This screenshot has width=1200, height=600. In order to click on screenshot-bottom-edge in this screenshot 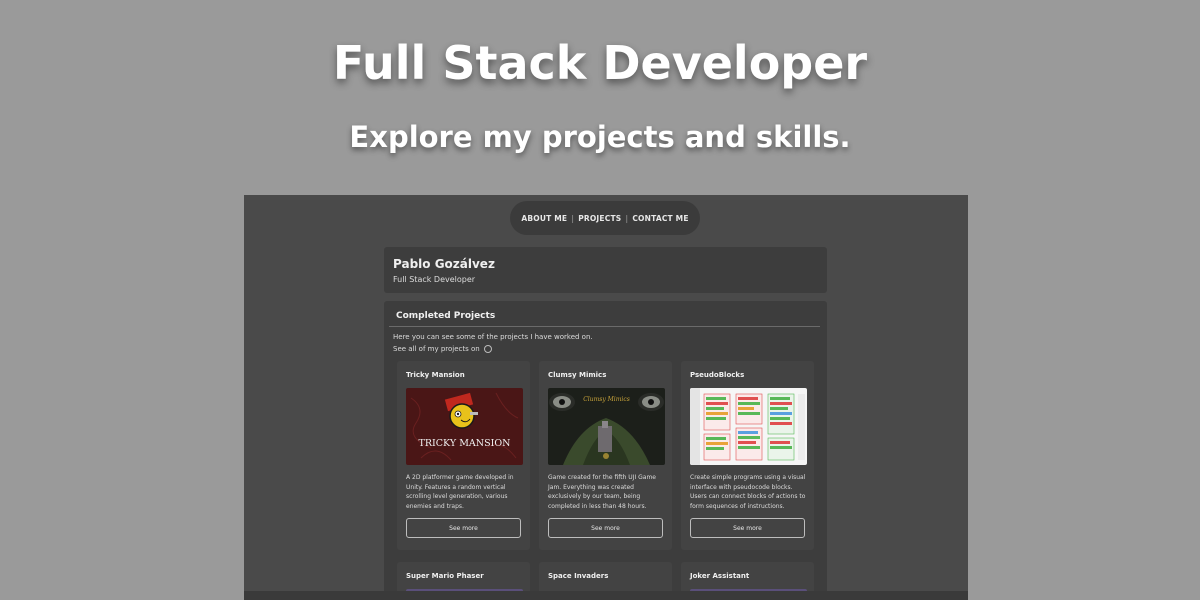, I will do `click(606, 595)`.